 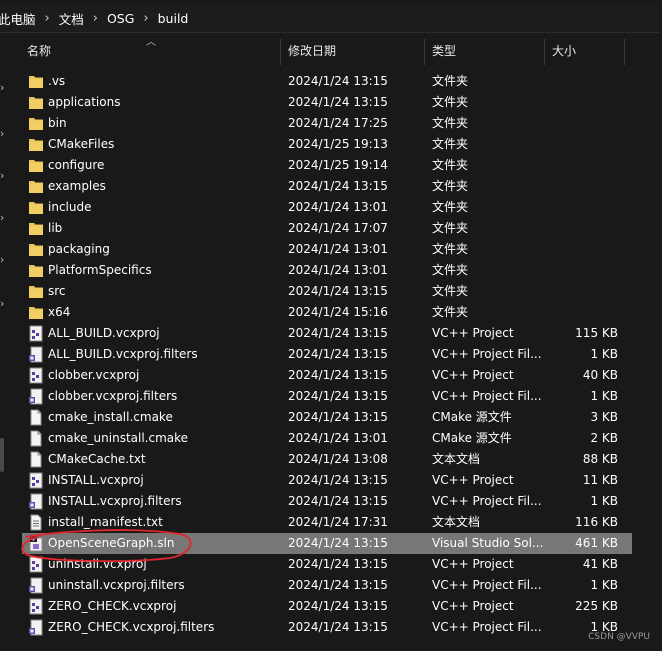 What do you see at coordinates (338, 165) in the screenshot?
I see `file-modified-date: 2024/1/25 19:14` at bounding box center [338, 165].